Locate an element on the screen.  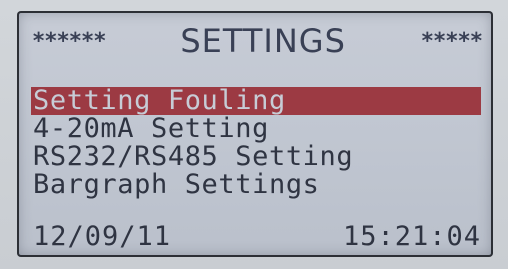
screen-header: ****** SETTINGS ***** is located at coordinates (257, 41).